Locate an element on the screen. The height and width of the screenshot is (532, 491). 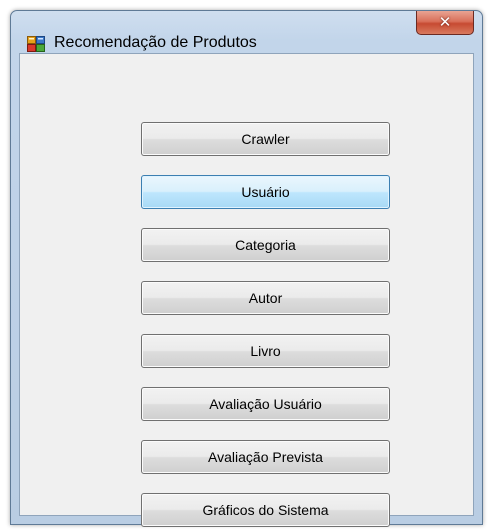
categoria-button: Categoria is located at coordinates (265, 245).